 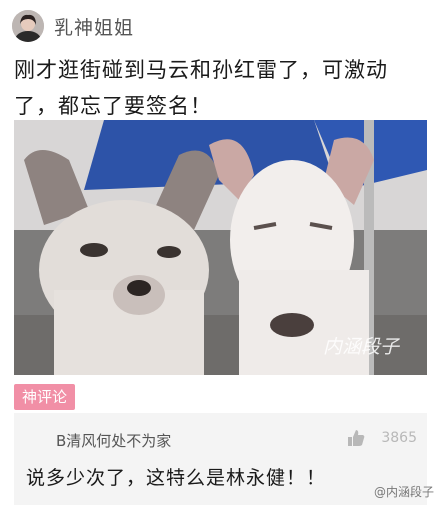 I want to click on post-header: 乳神姐姐, so click(x=220, y=27).